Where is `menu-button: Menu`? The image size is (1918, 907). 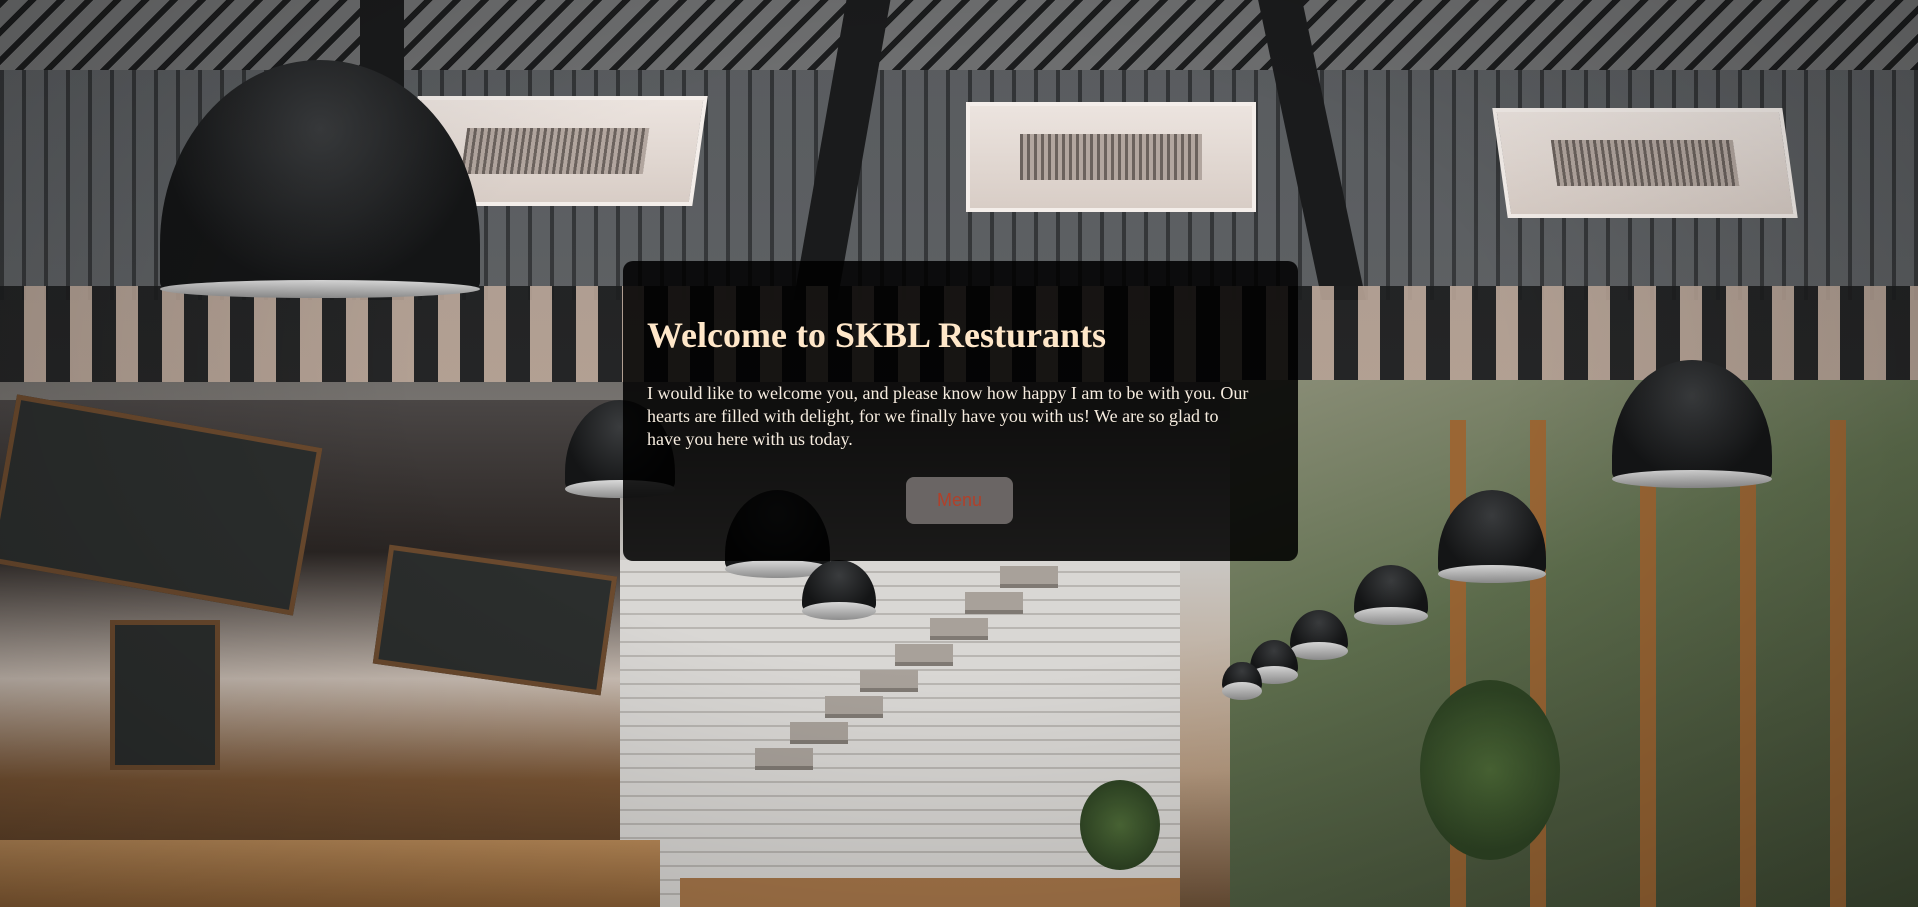 menu-button: Menu is located at coordinates (959, 500).